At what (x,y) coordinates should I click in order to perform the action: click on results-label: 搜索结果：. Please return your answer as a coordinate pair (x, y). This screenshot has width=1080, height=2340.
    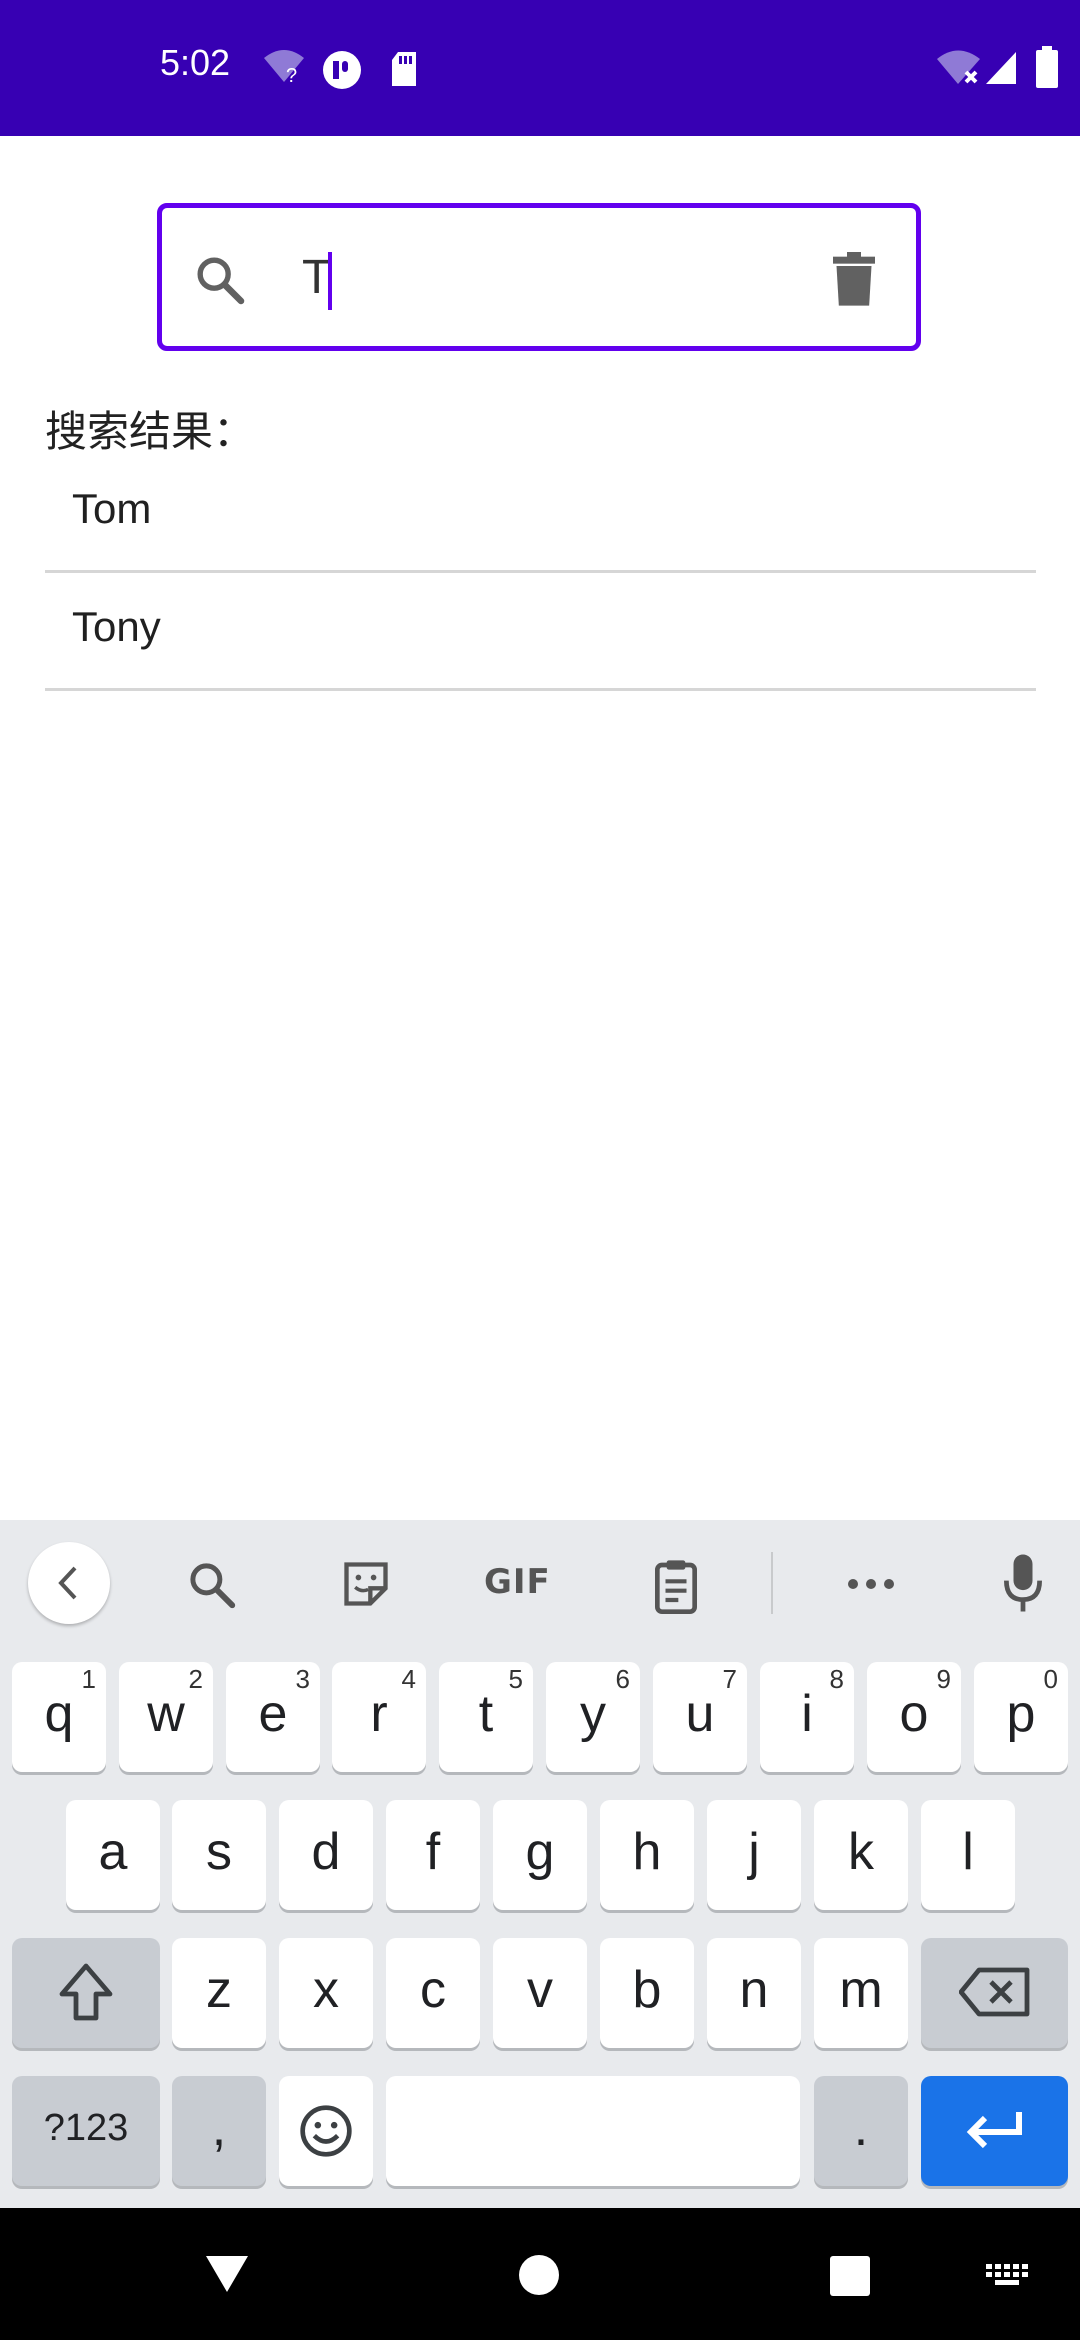
    Looking at the image, I should click on (150, 431).